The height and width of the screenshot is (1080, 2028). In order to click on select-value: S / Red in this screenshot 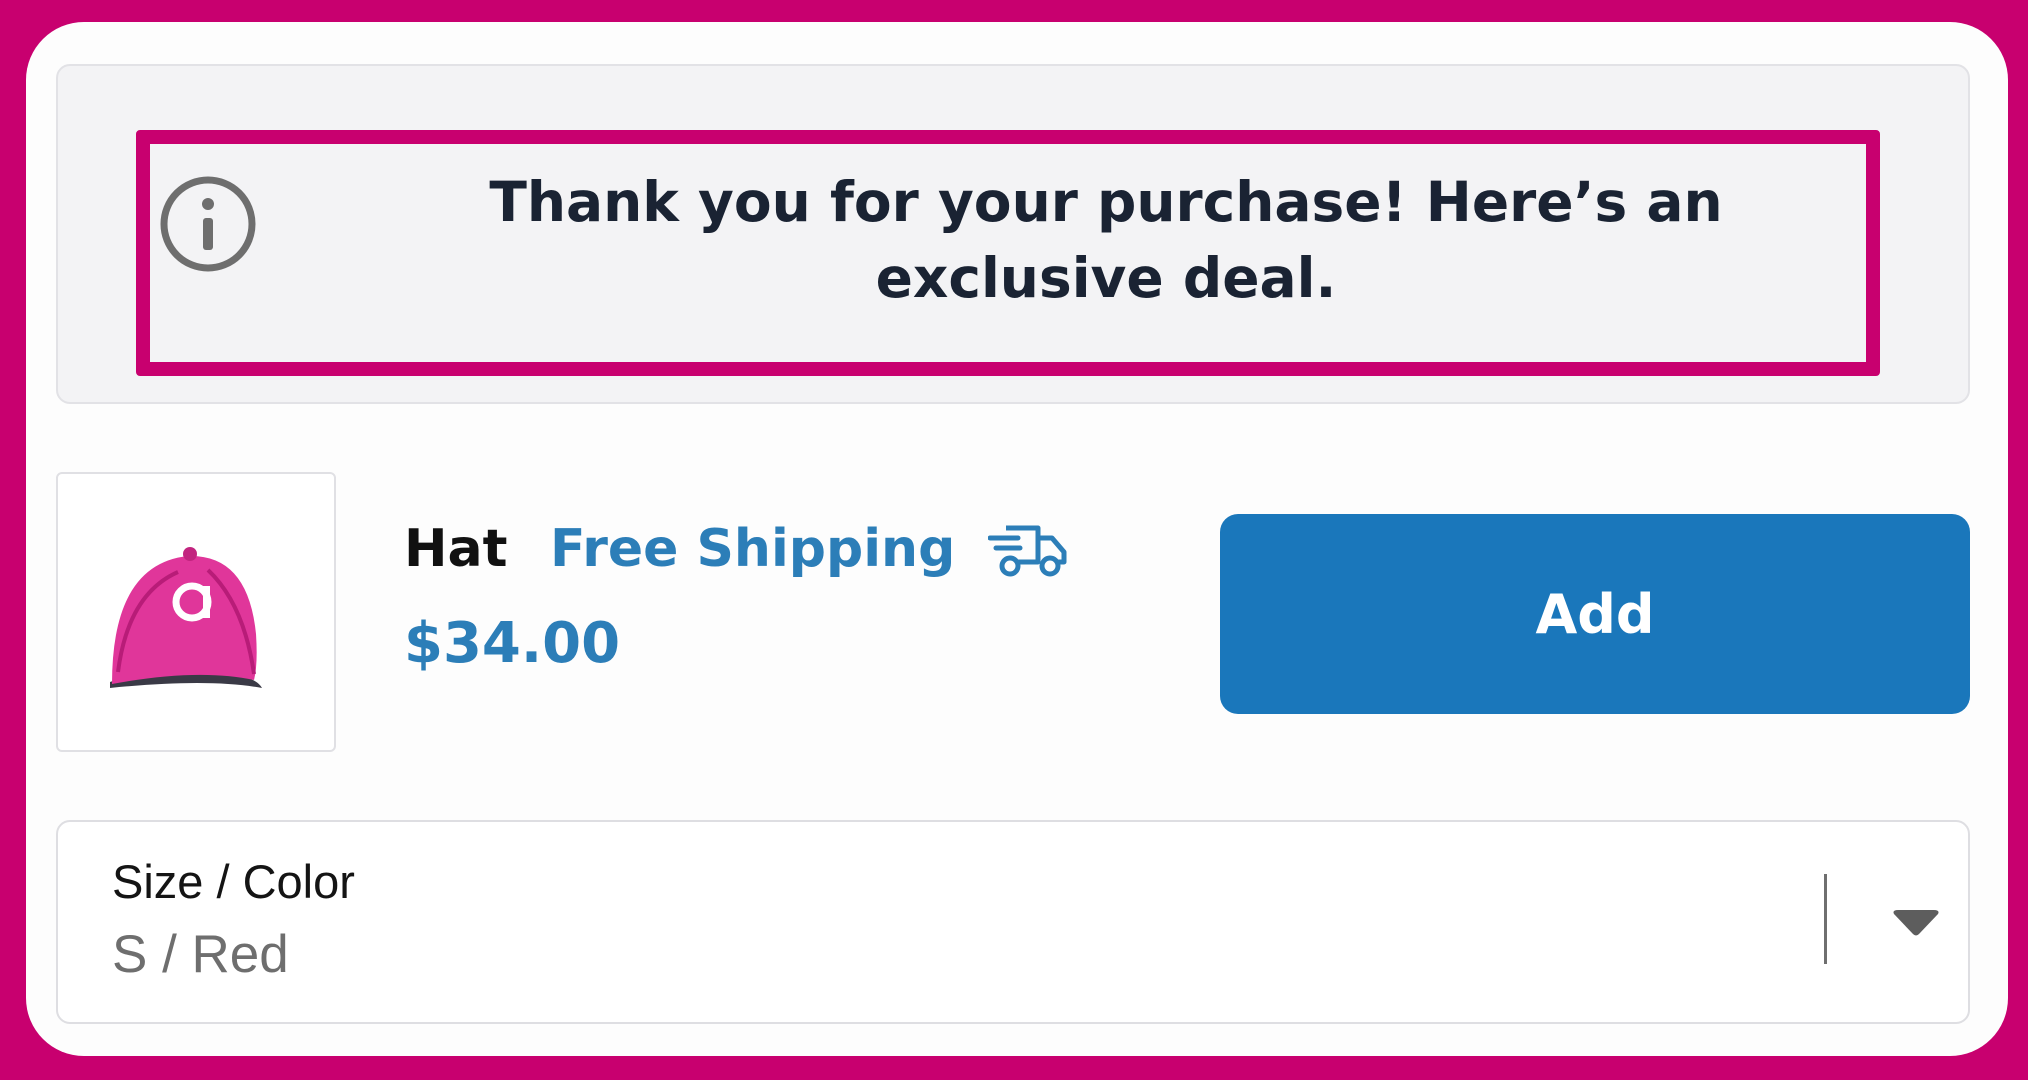, I will do `click(200, 954)`.